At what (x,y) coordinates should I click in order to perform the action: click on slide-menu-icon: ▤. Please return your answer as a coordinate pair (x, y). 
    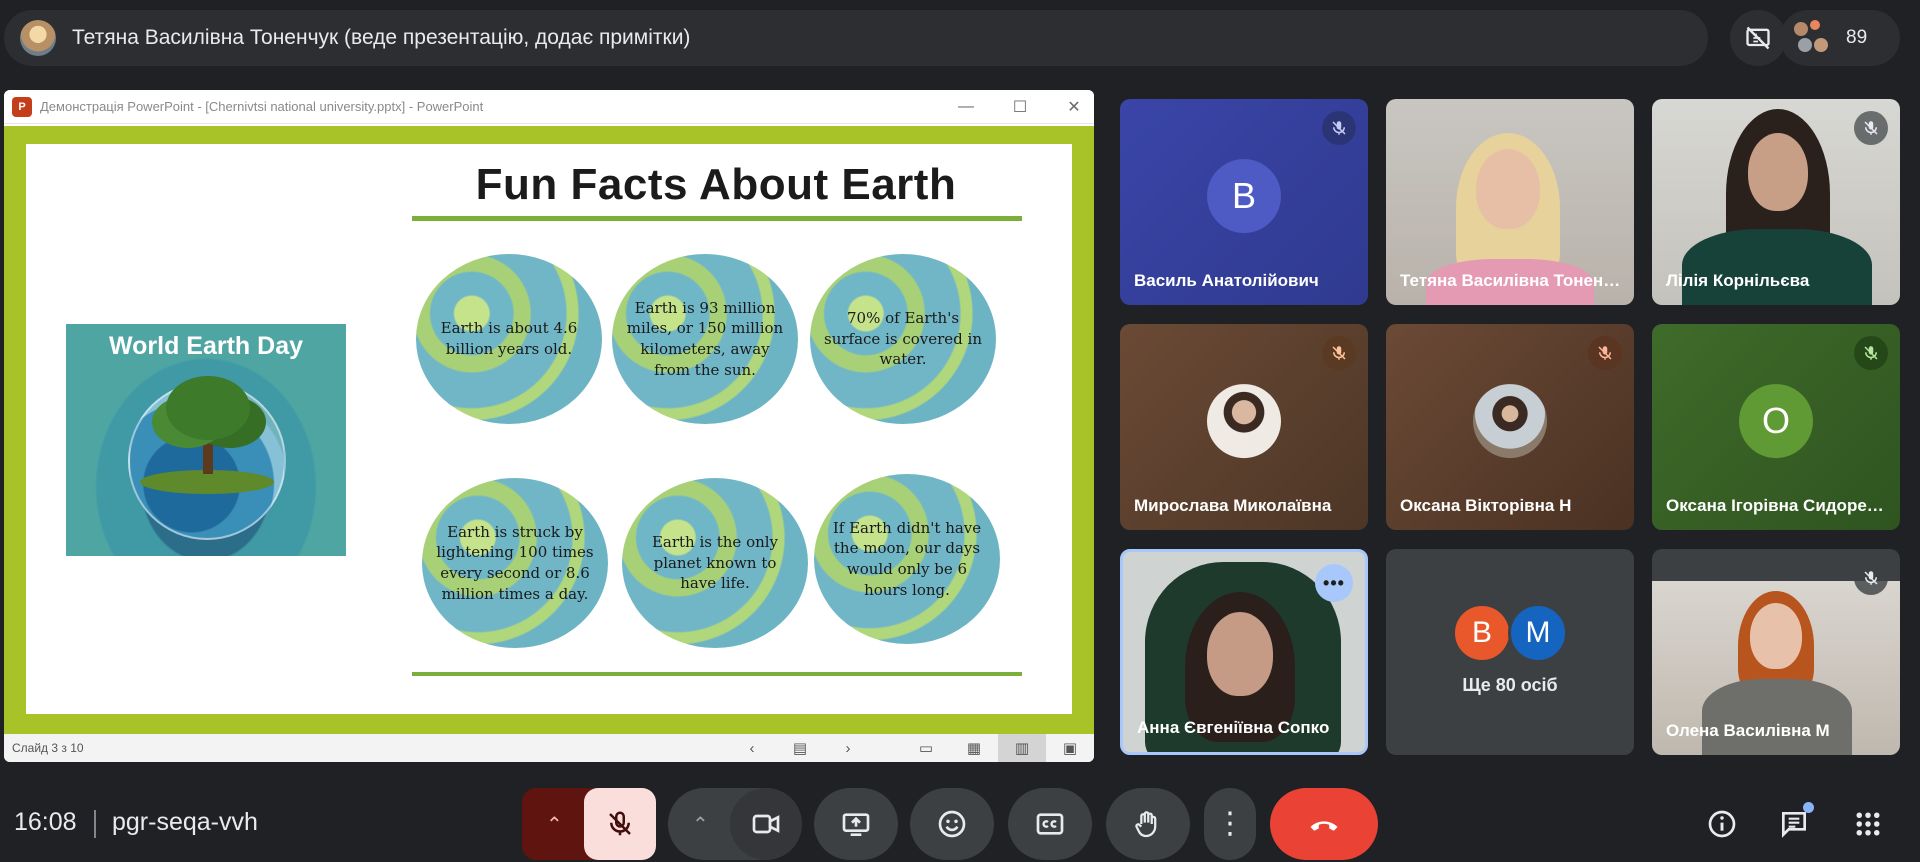
    Looking at the image, I should click on (800, 748).